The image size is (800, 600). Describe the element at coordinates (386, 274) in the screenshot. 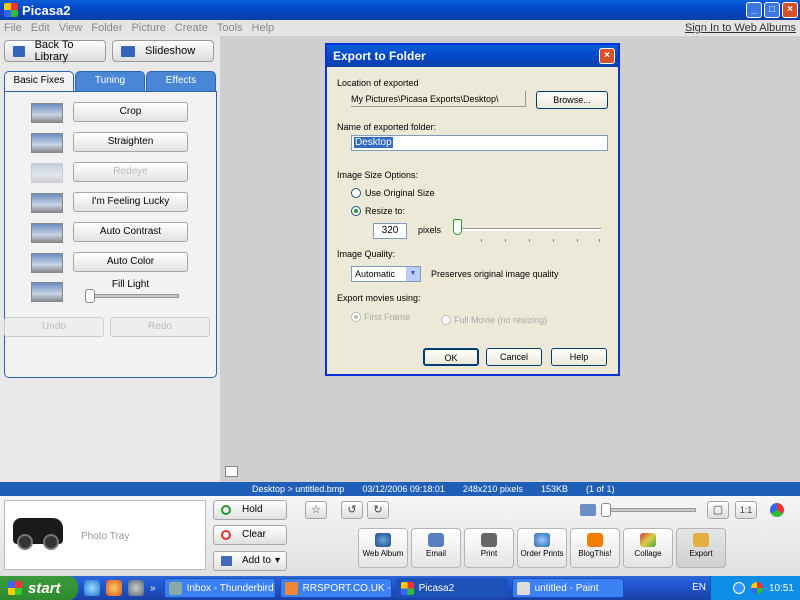

I see `image-quality-select: Automatic ▼` at that location.